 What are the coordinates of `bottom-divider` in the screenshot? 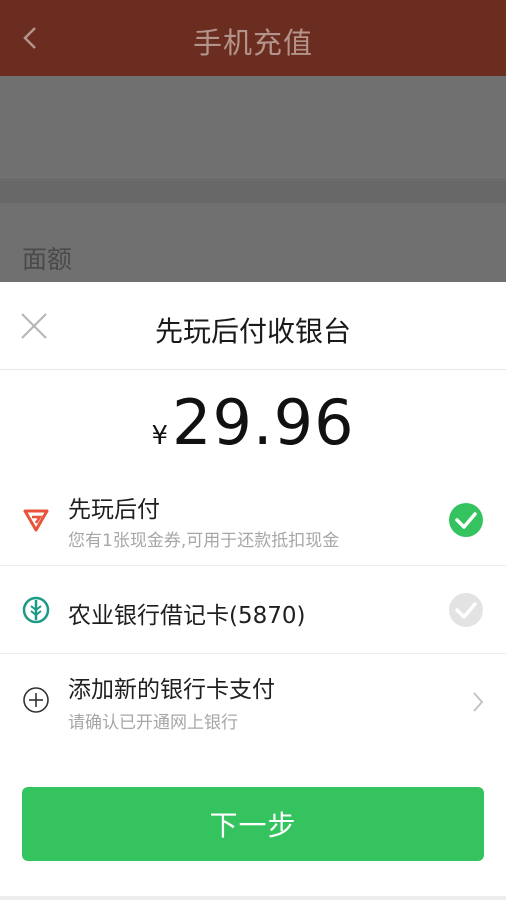 It's located at (253, 898).